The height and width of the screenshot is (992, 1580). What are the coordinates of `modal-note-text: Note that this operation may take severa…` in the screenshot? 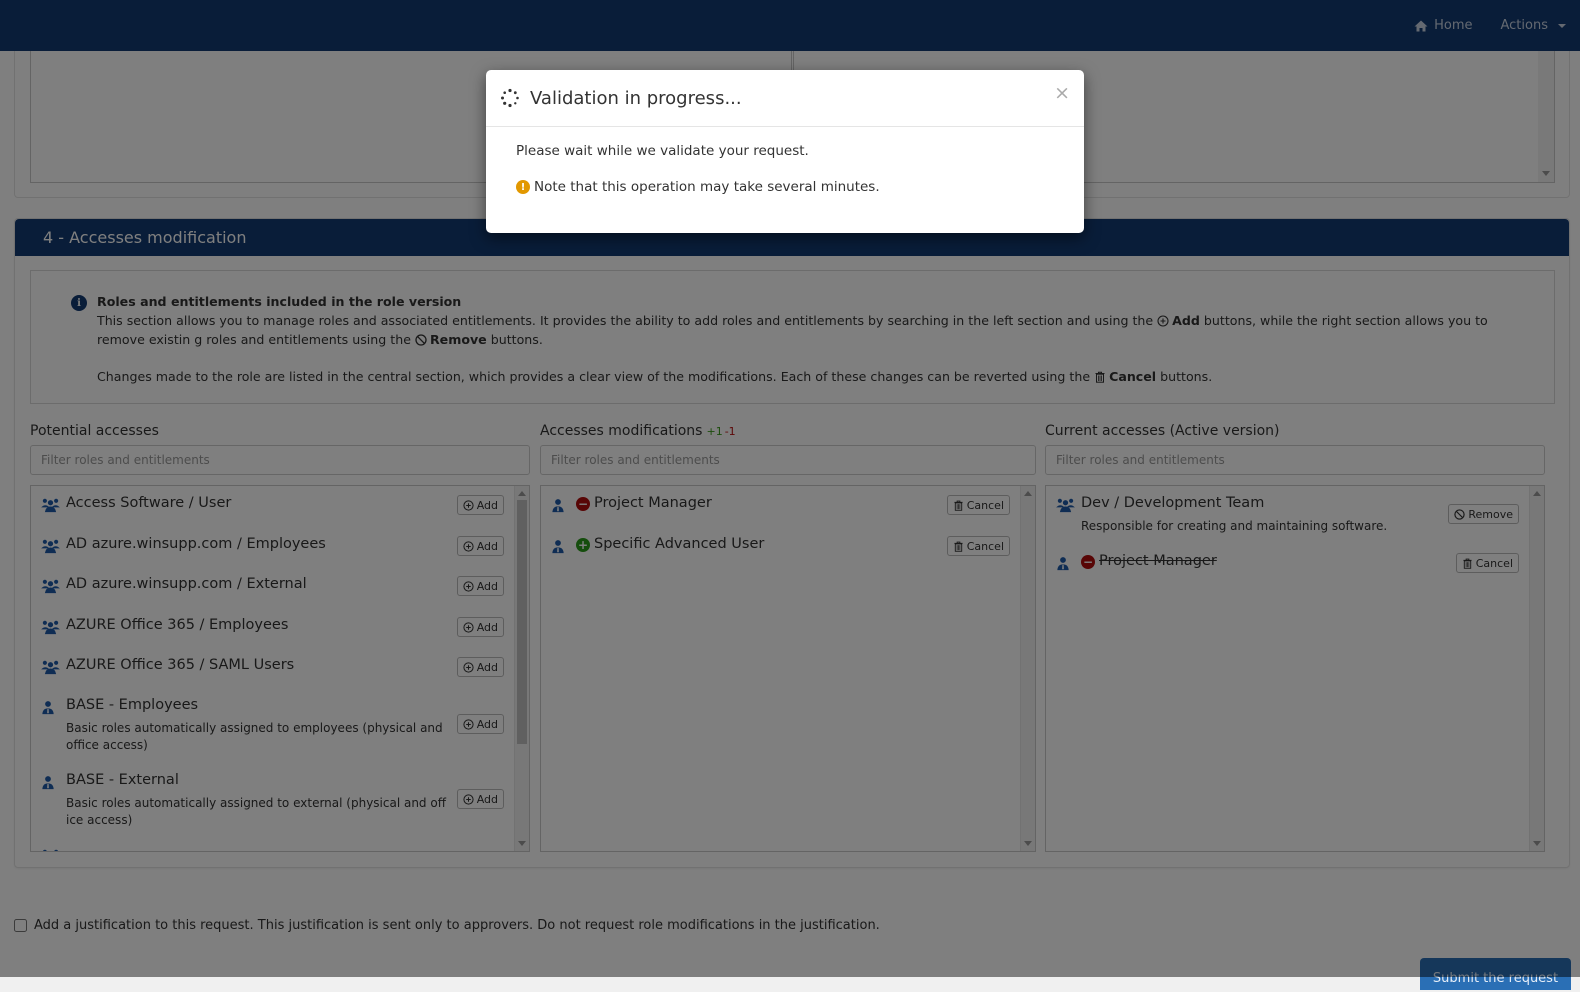 It's located at (707, 187).